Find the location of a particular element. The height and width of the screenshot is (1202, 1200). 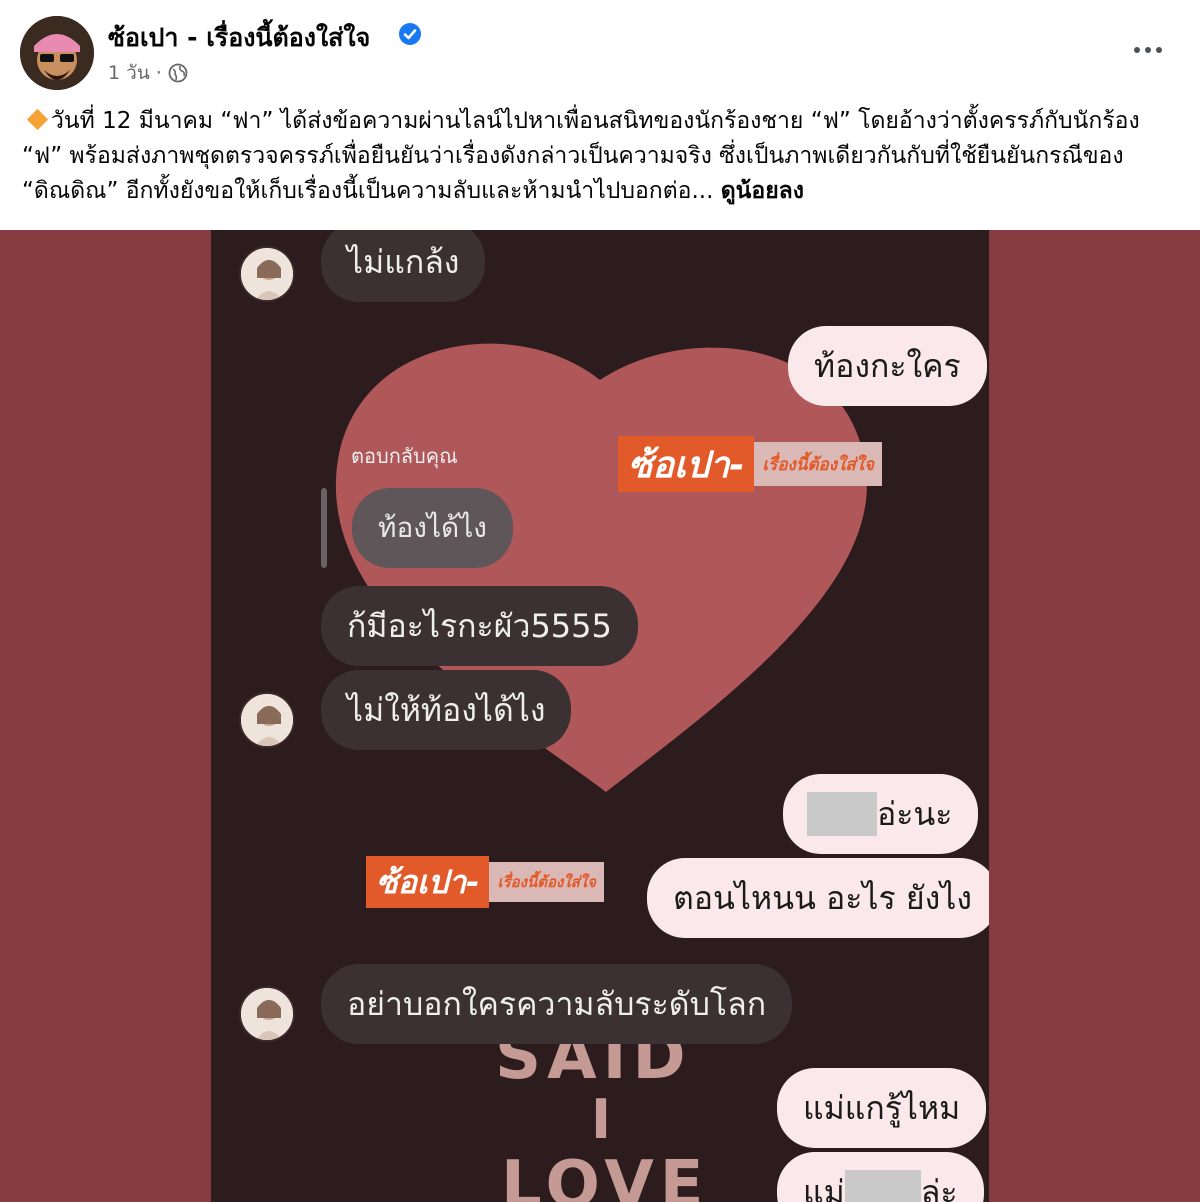

verified-badge-icon is located at coordinates (410, 34).